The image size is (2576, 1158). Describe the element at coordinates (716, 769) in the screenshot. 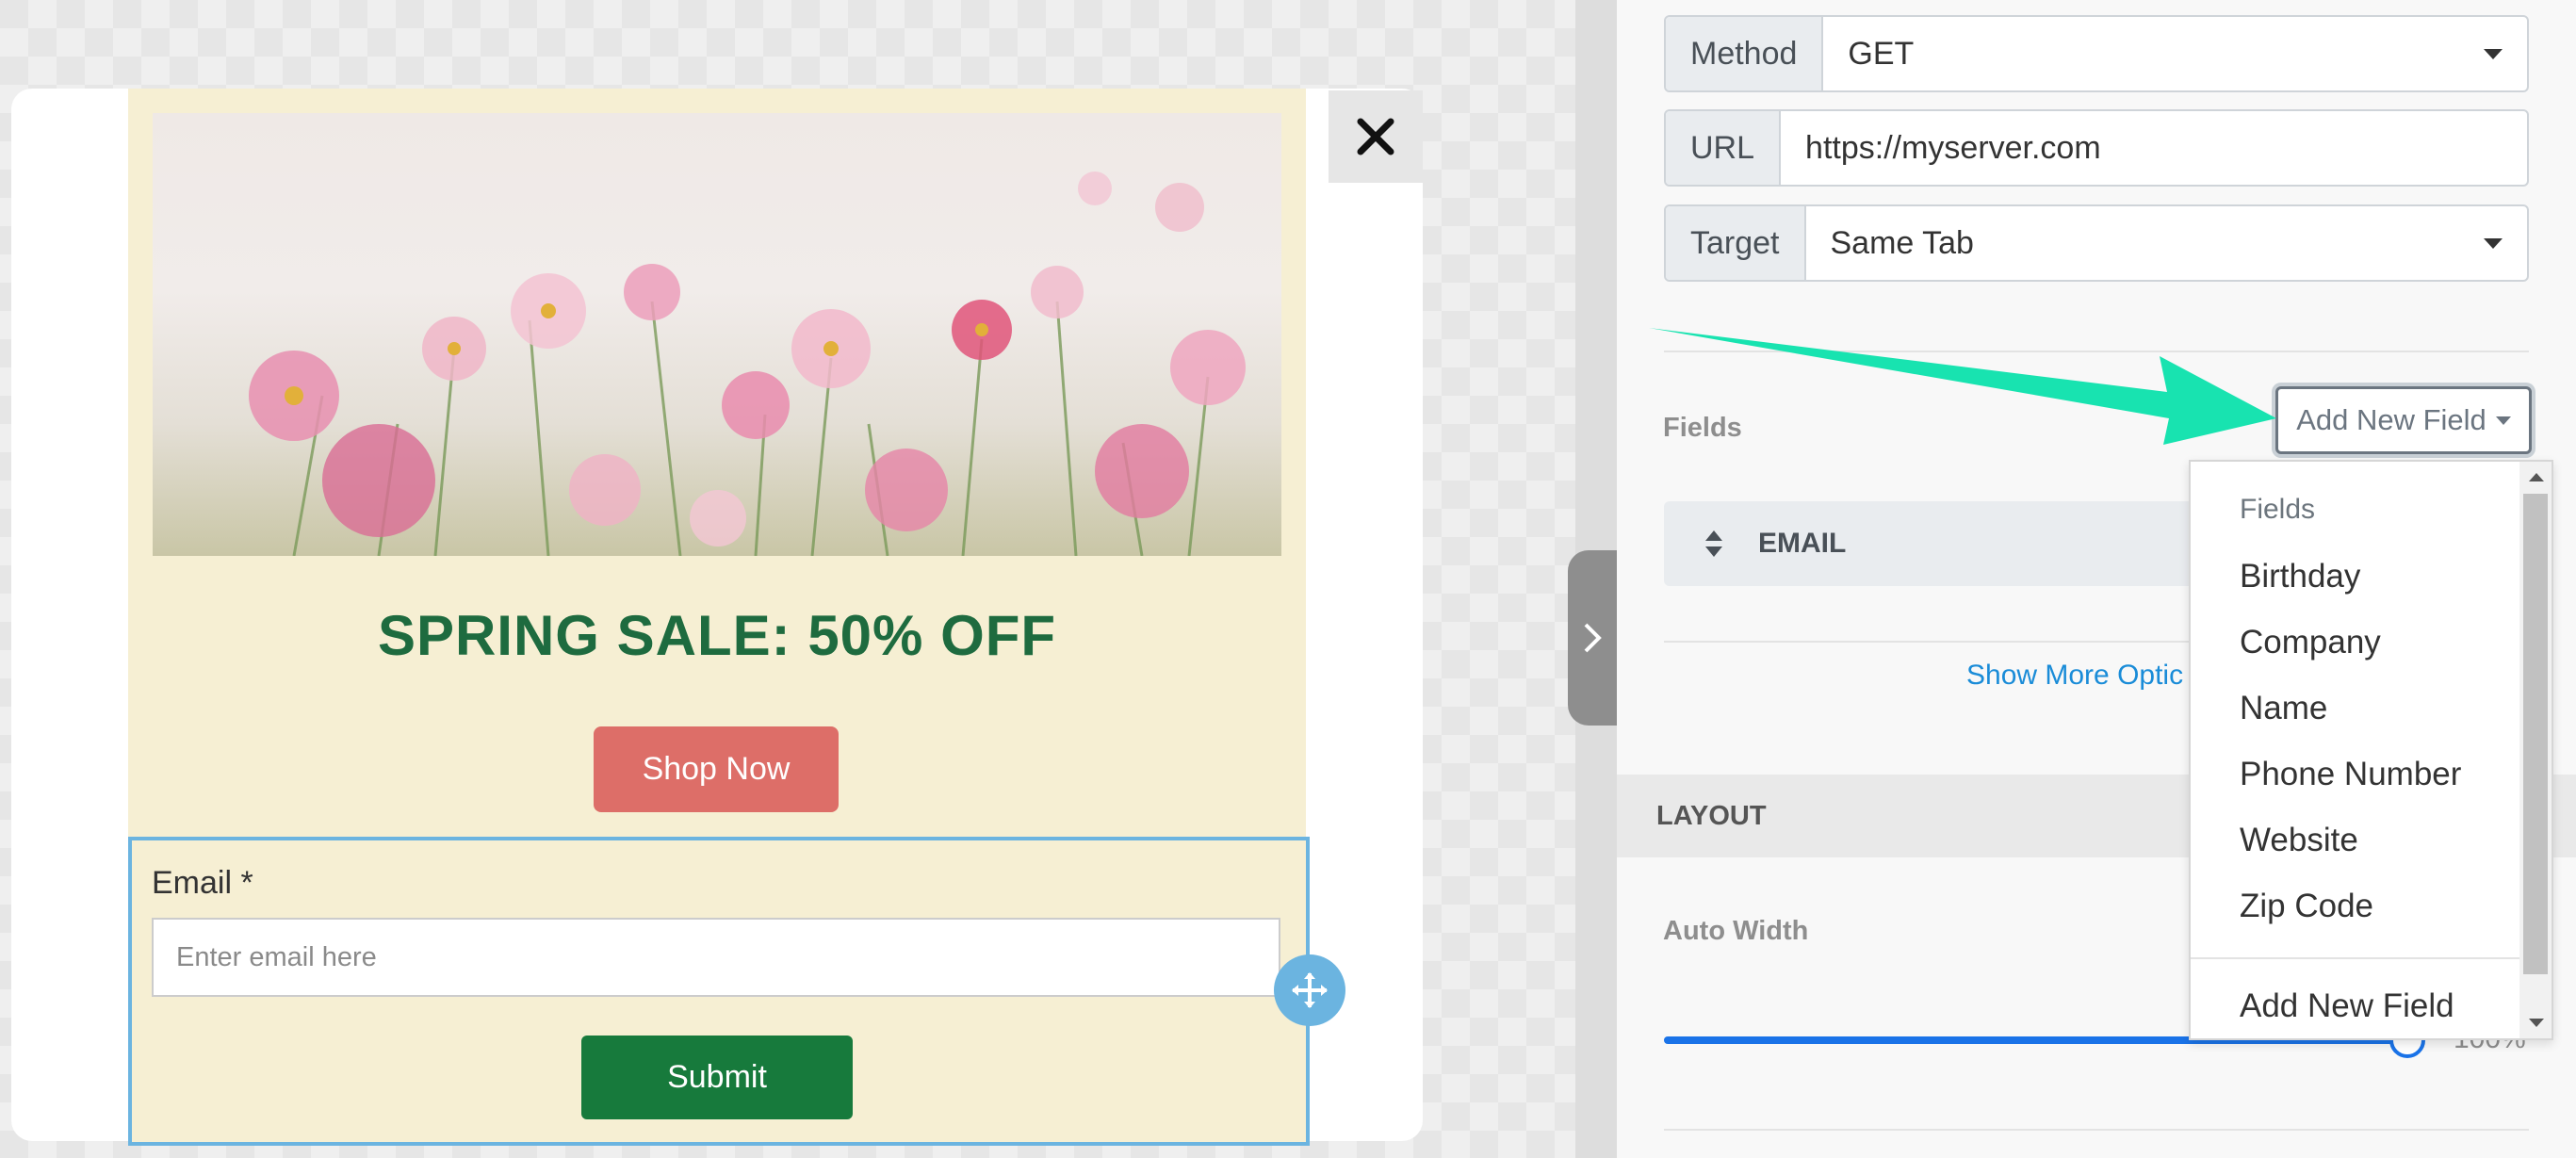

I see `shop-now-button: Shop Now` at that location.